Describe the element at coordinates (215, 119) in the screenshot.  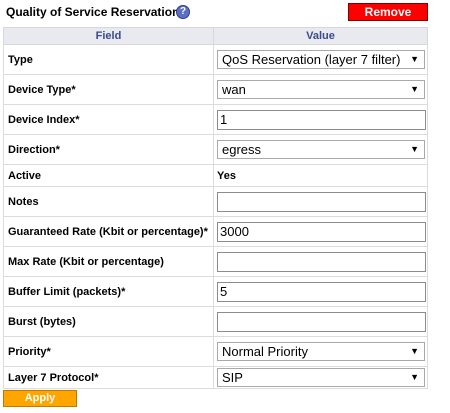
I see `table-row: Device Index* 1` at that location.